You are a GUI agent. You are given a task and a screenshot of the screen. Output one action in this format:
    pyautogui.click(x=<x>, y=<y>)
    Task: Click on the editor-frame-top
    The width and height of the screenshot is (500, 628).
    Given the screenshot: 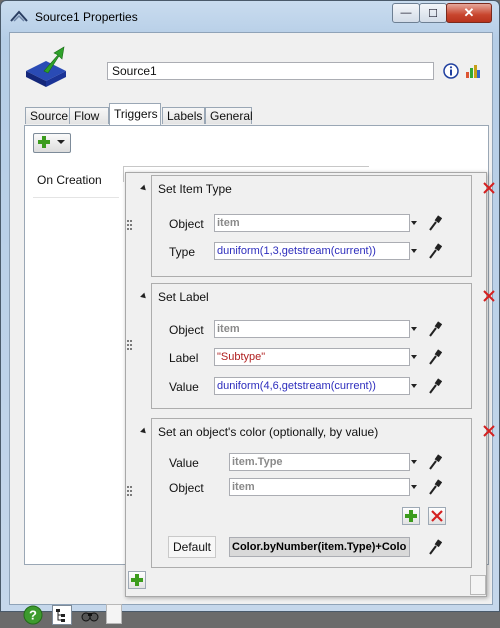 What is the action you would take?
    pyautogui.click(x=246, y=166)
    